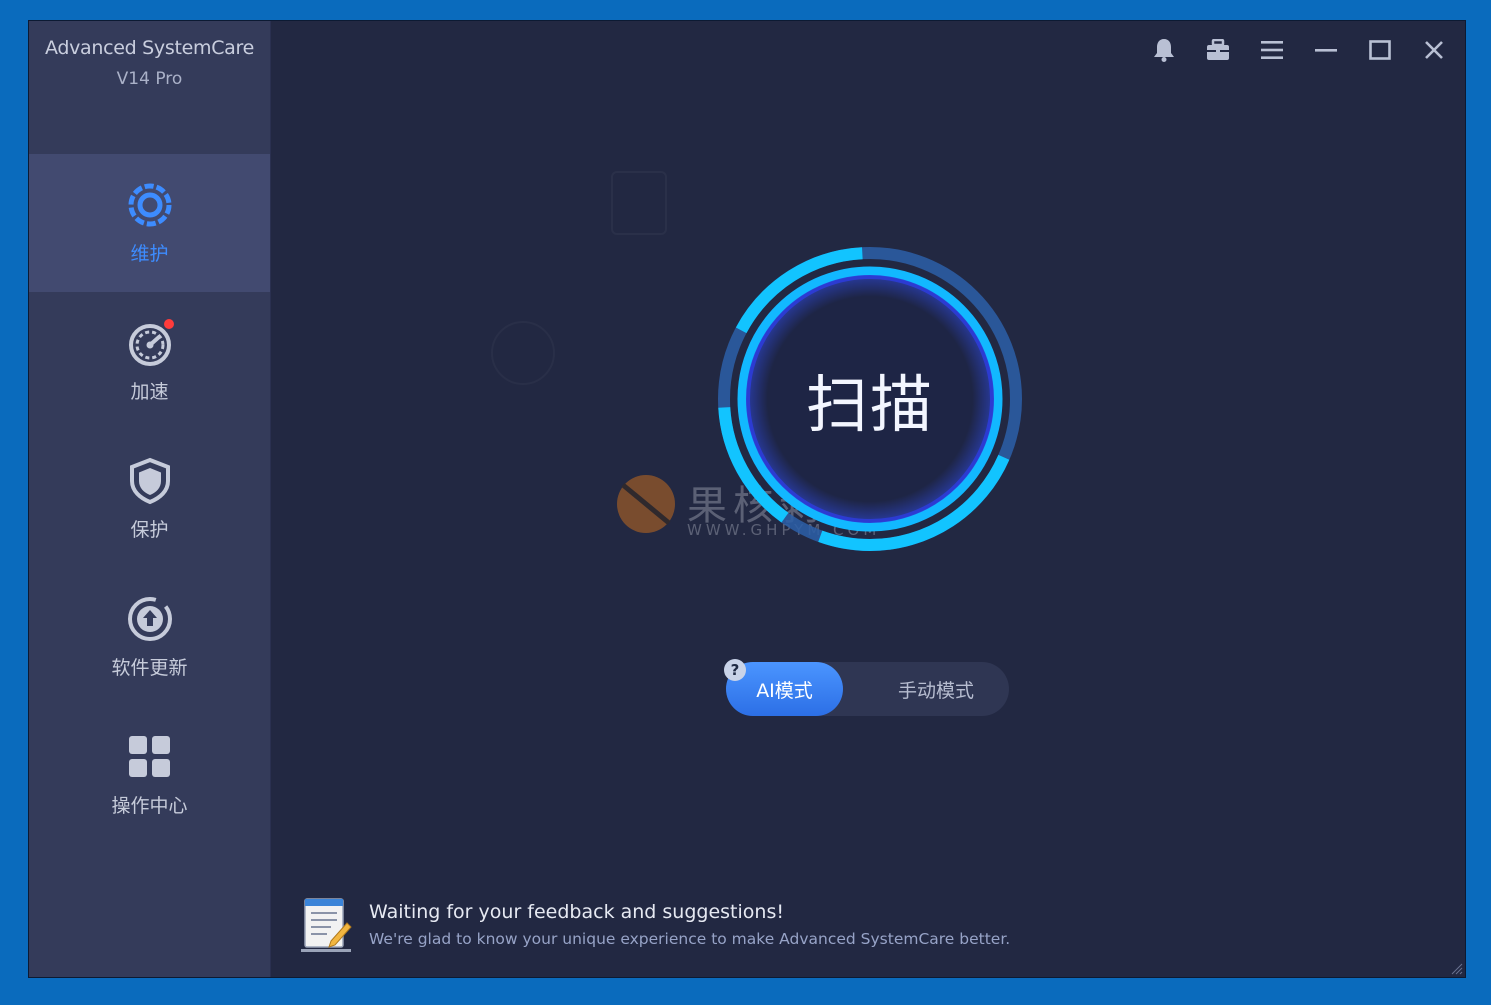 The image size is (1491, 1005). I want to click on notification-badge, so click(168, 323).